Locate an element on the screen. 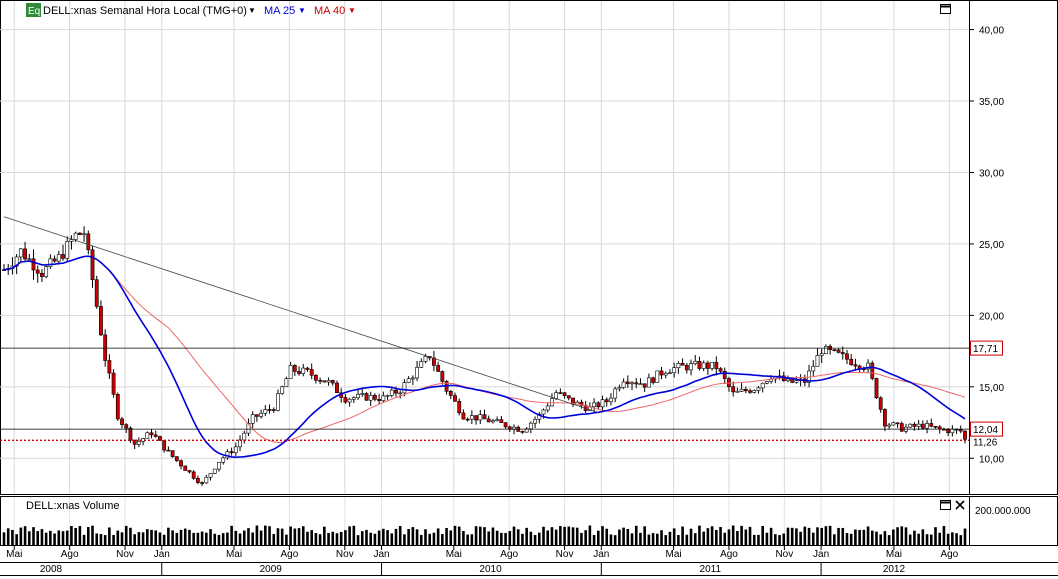 Image resolution: width=1058 pixels, height=579 pixels. close-volume-panel-icon is located at coordinates (960, 505).